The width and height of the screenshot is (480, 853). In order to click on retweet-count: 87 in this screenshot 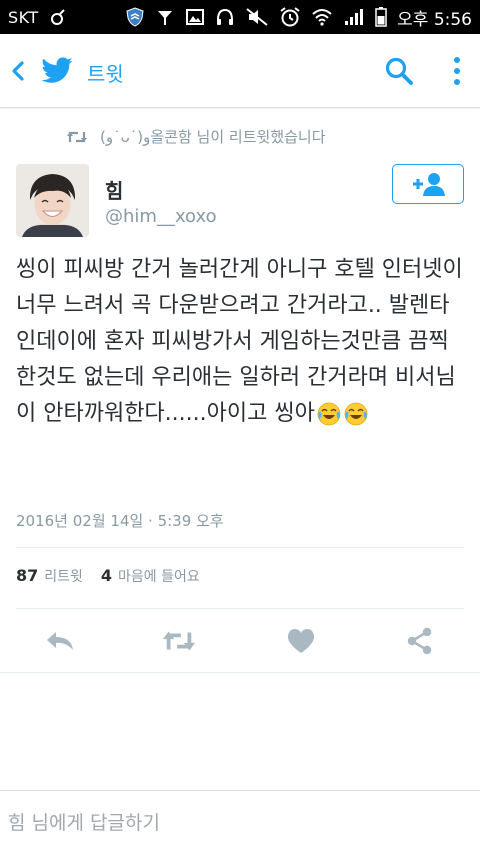, I will do `click(27, 575)`.